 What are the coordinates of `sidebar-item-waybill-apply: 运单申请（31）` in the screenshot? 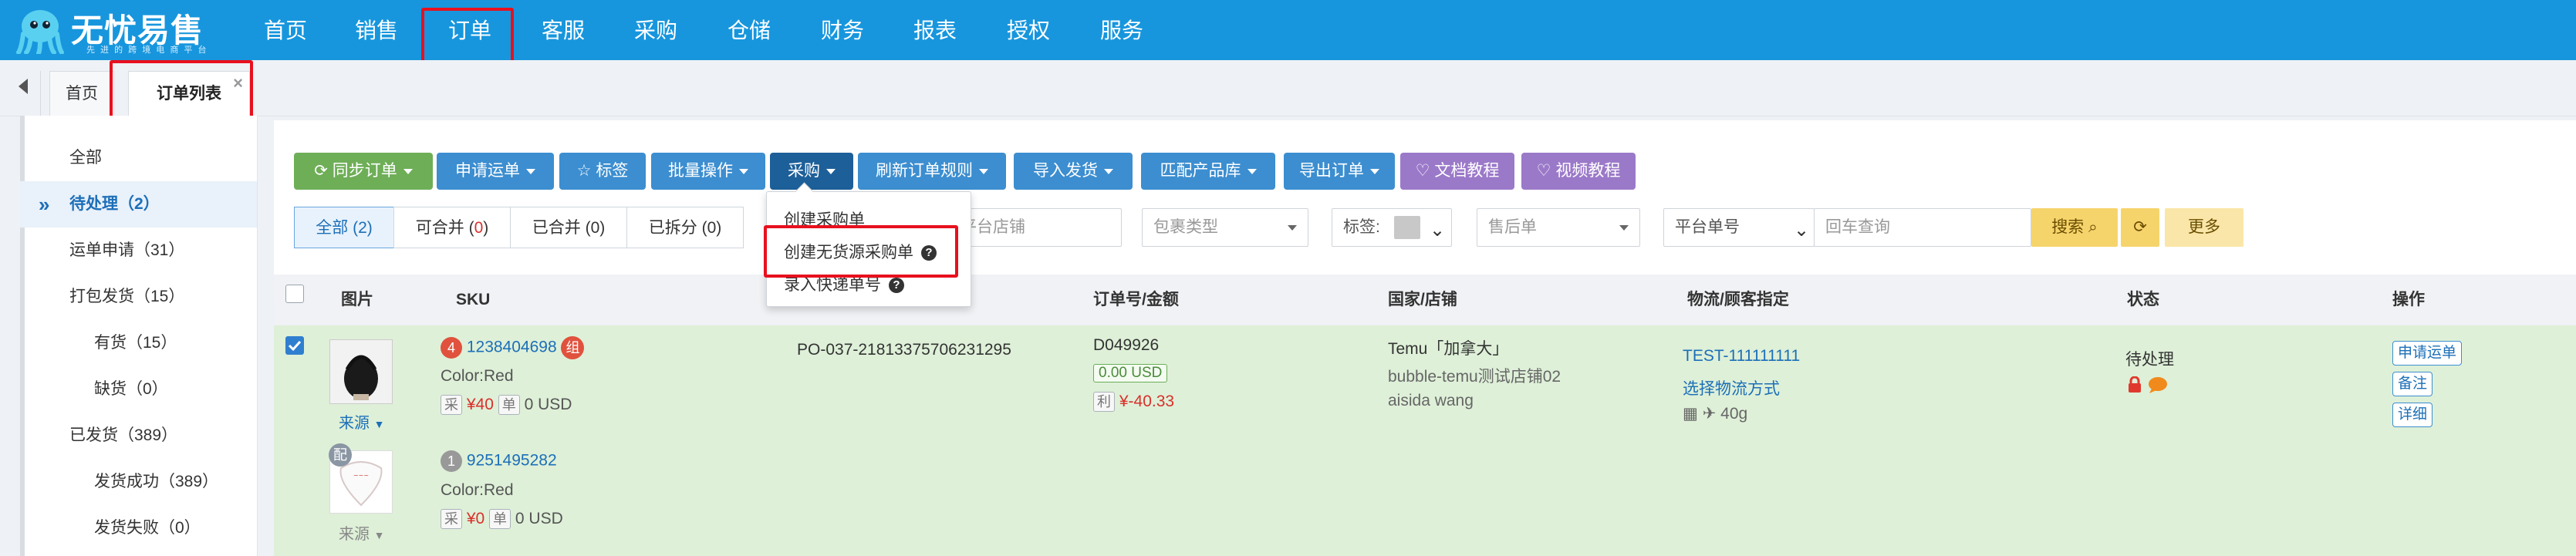 It's located at (138, 250).